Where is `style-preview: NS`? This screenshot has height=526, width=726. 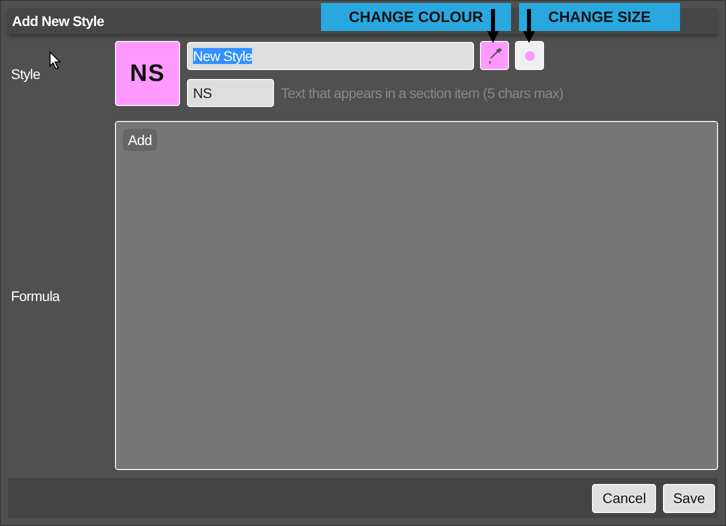 style-preview: NS is located at coordinates (147, 73).